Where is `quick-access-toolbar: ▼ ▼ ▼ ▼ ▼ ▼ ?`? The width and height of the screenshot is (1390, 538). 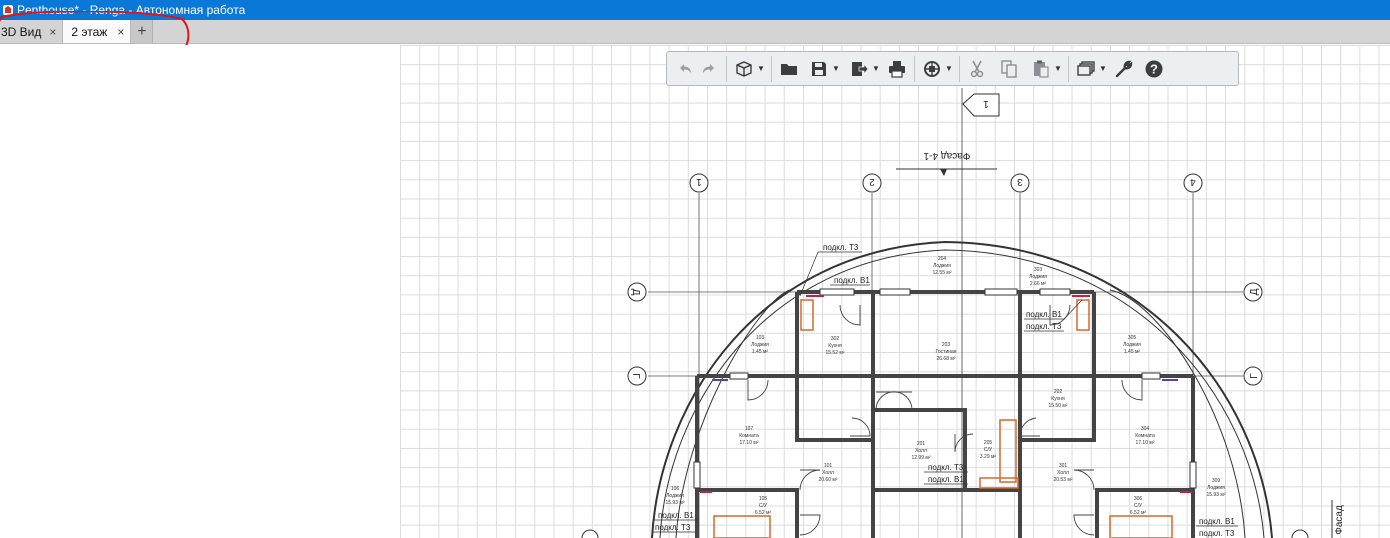
quick-access-toolbar: ▼ ▼ ▼ ▼ ▼ ▼ ? is located at coordinates (952, 68).